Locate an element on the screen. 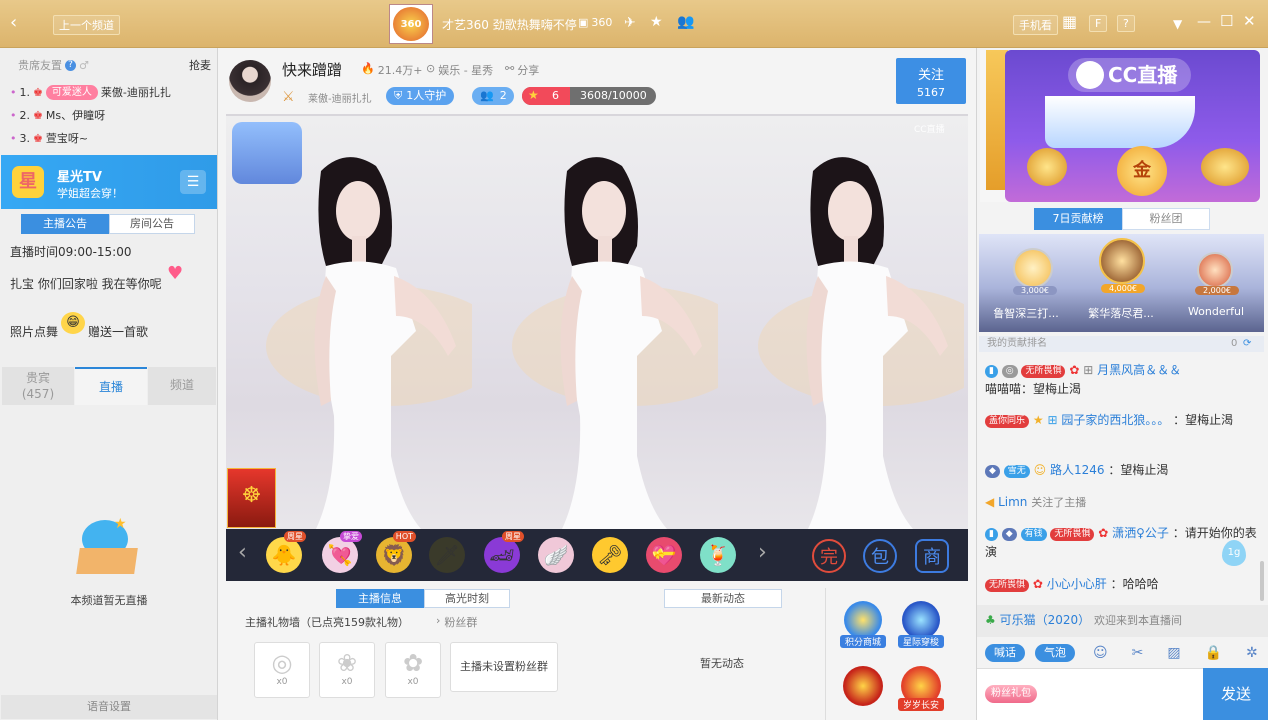  grab-seat-button: 抢麦 is located at coordinates (200, 65).